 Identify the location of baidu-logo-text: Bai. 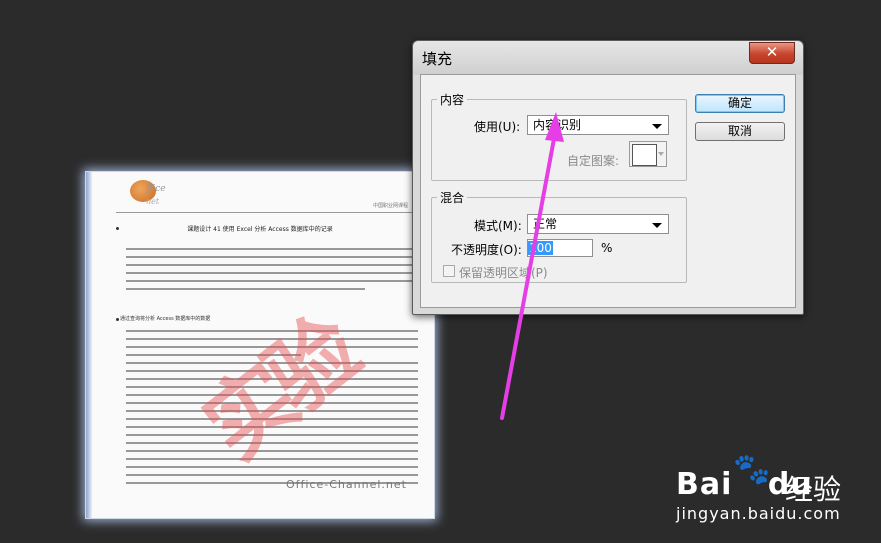
(704, 484).